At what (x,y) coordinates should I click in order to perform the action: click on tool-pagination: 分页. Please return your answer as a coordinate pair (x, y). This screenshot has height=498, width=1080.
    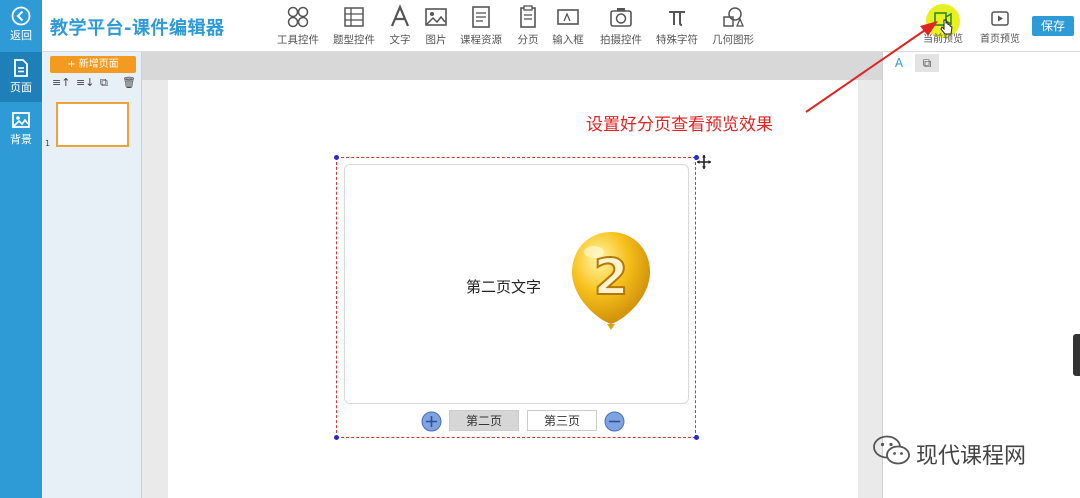
    Looking at the image, I should click on (528, 25).